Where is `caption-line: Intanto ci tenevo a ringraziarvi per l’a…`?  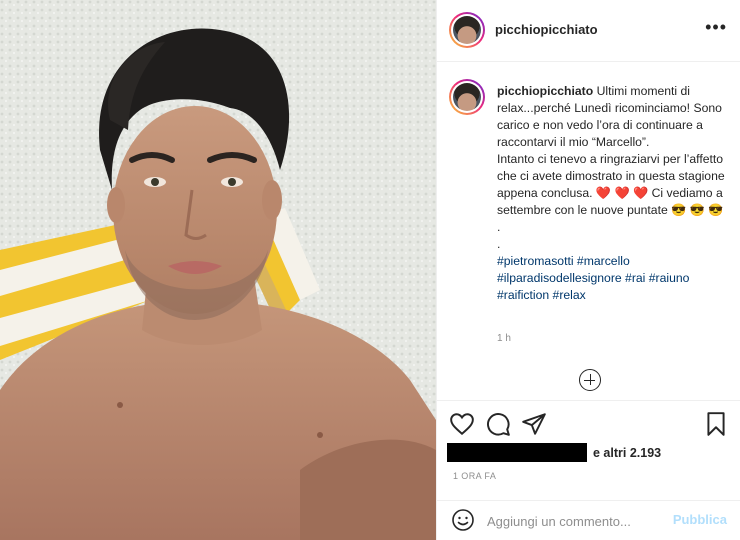 caption-line: Intanto ci tenevo a ringraziarvi per l’a… is located at coordinates (611, 184).